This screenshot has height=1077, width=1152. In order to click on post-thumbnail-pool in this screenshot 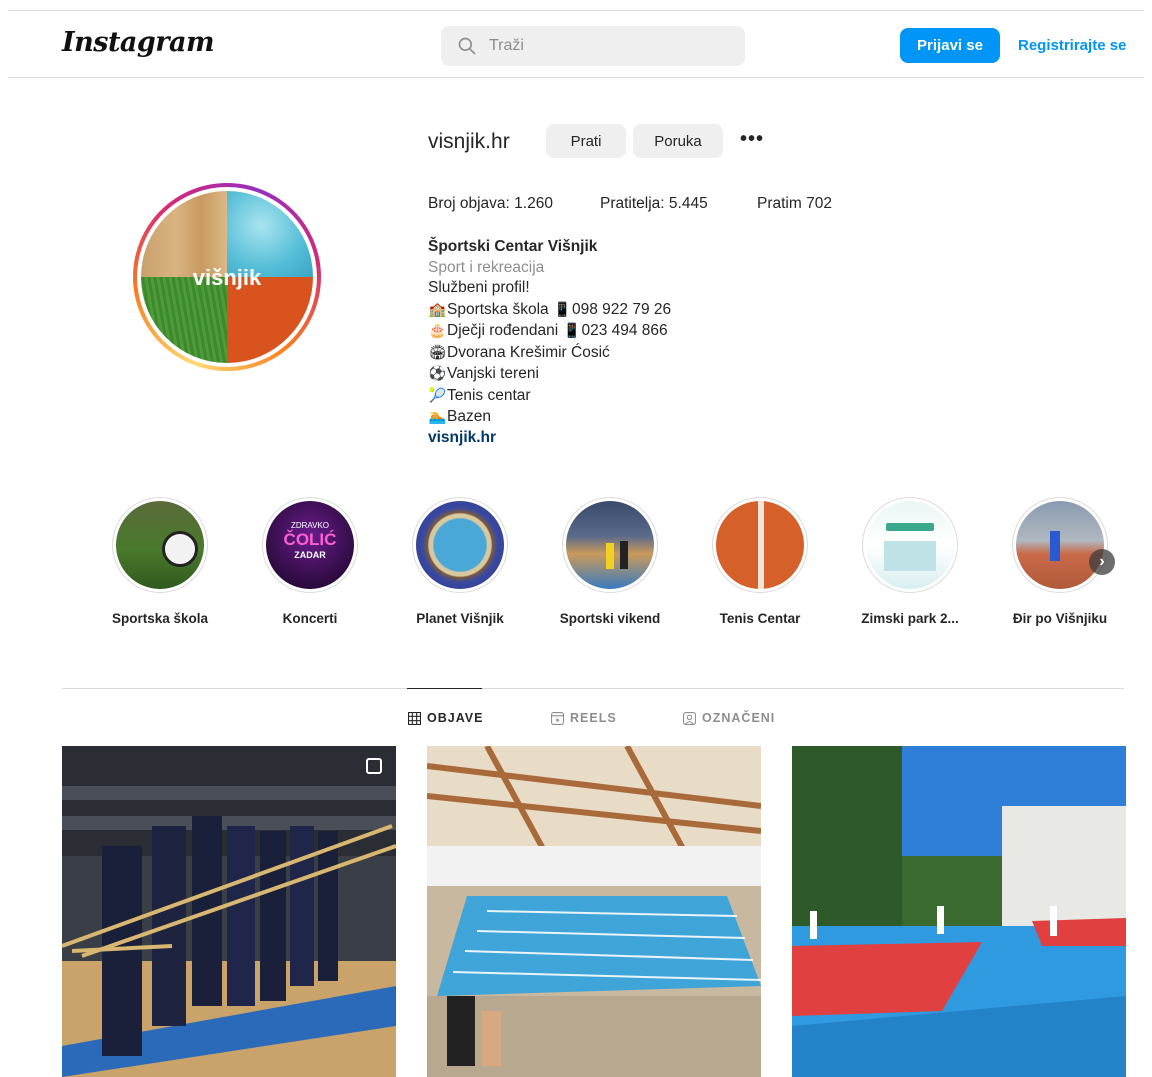, I will do `click(594, 911)`.